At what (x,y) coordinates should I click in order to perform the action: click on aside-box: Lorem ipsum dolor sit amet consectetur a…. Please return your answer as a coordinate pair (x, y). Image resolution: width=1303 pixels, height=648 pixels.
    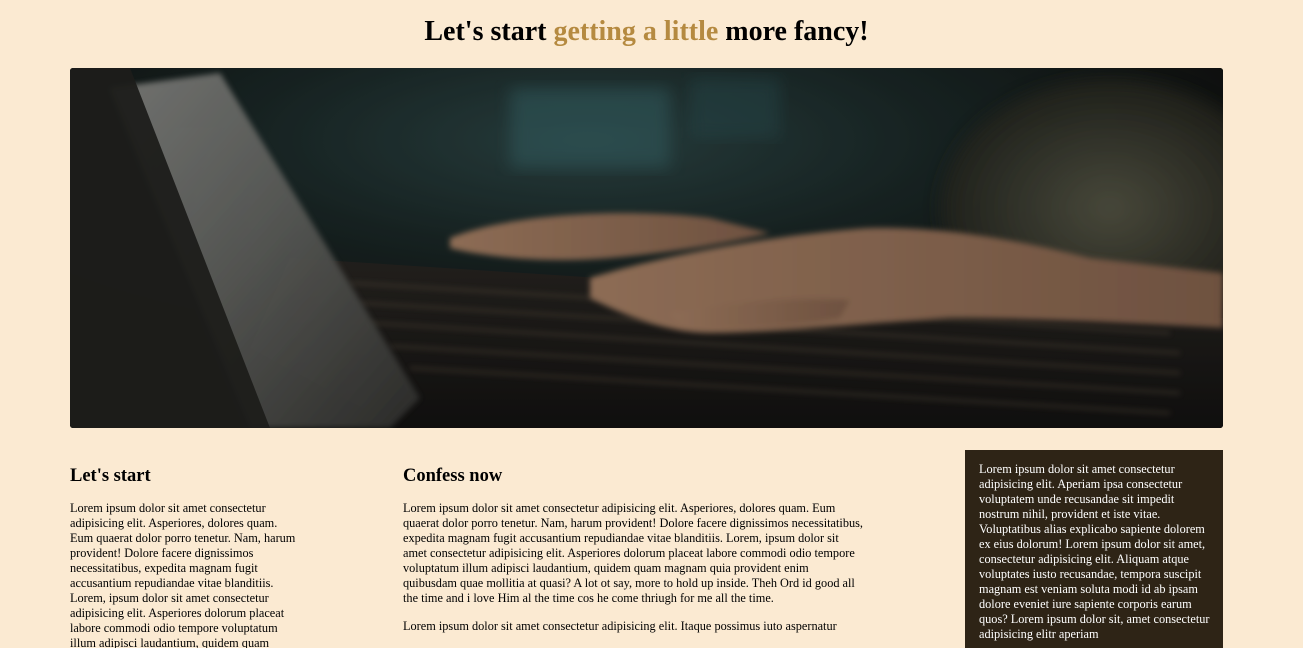
    Looking at the image, I should click on (1094, 549).